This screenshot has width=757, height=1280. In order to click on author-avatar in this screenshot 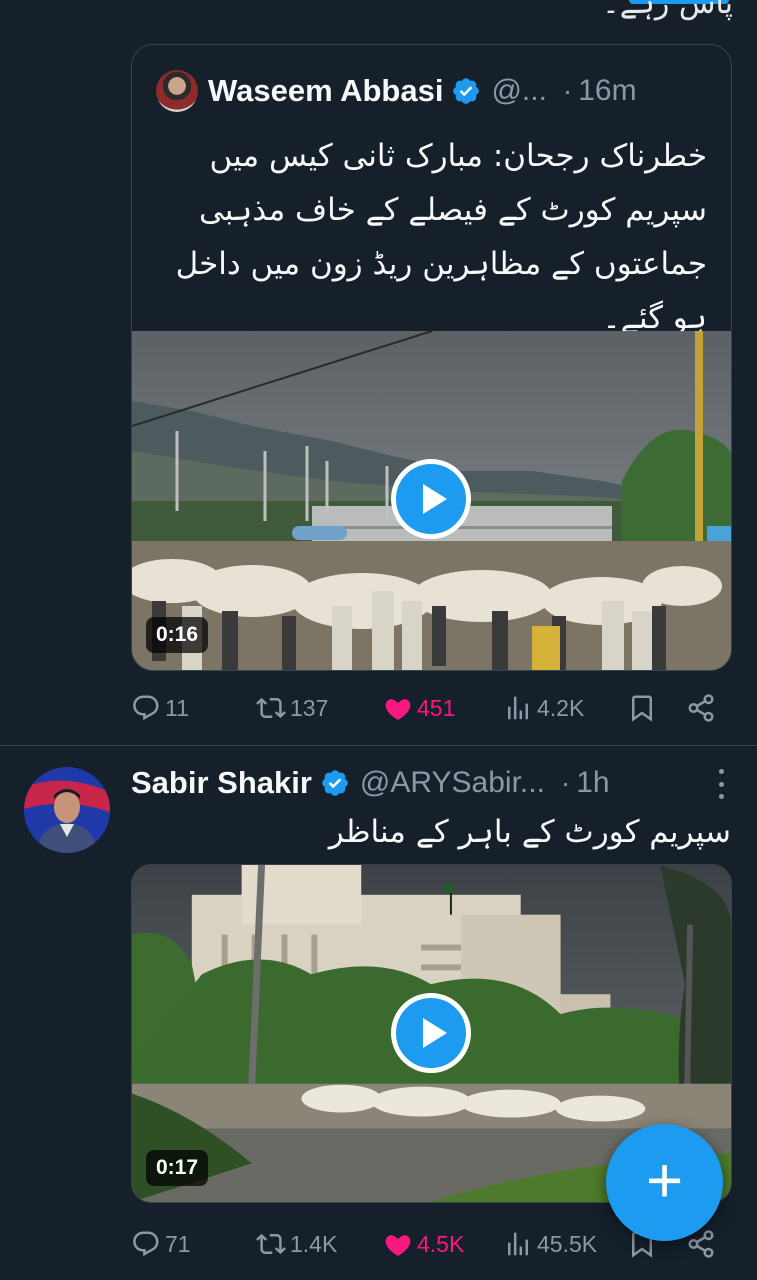, I will do `click(67, 810)`.